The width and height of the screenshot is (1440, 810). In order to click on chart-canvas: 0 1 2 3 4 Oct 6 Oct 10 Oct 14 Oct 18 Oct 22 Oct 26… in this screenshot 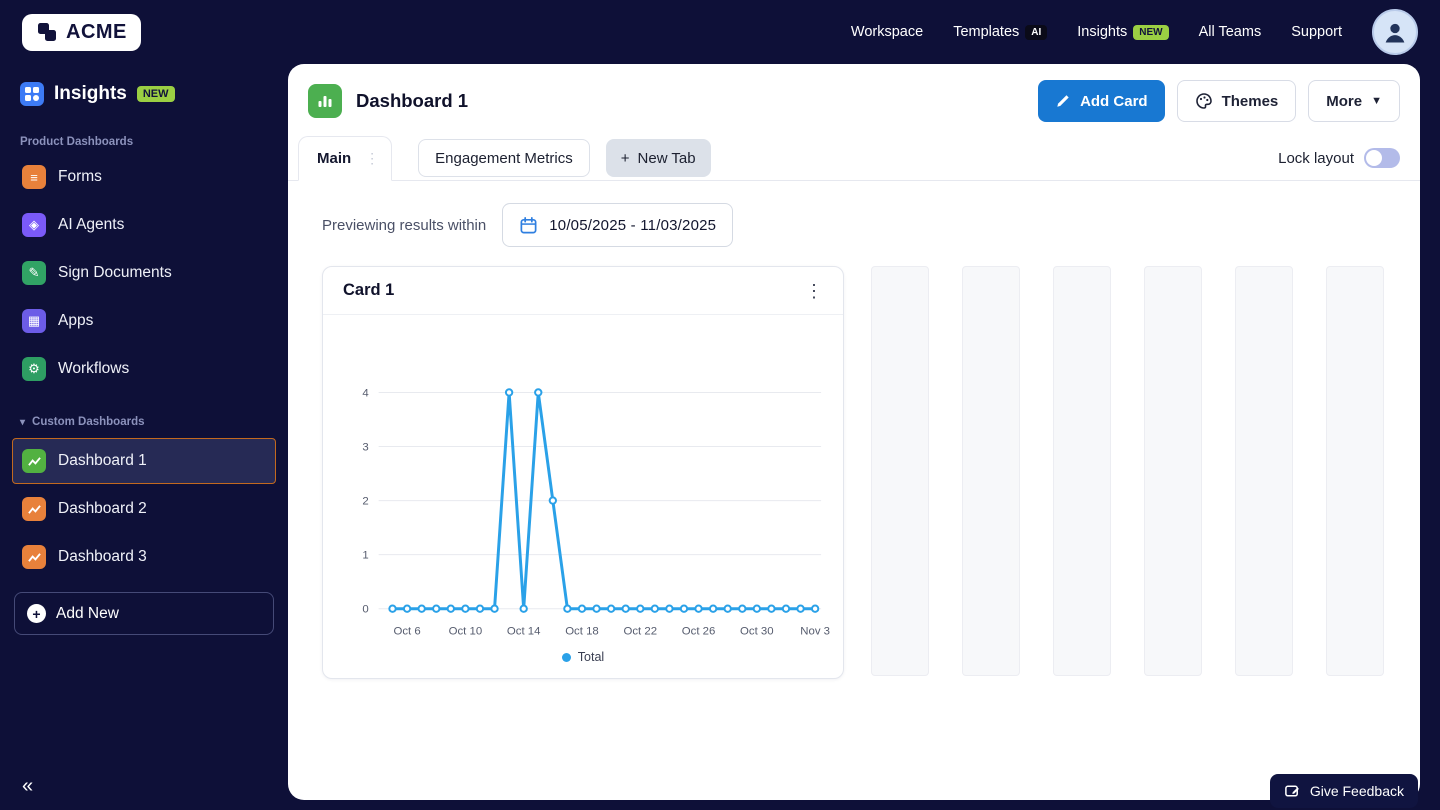, I will do `click(596, 512)`.